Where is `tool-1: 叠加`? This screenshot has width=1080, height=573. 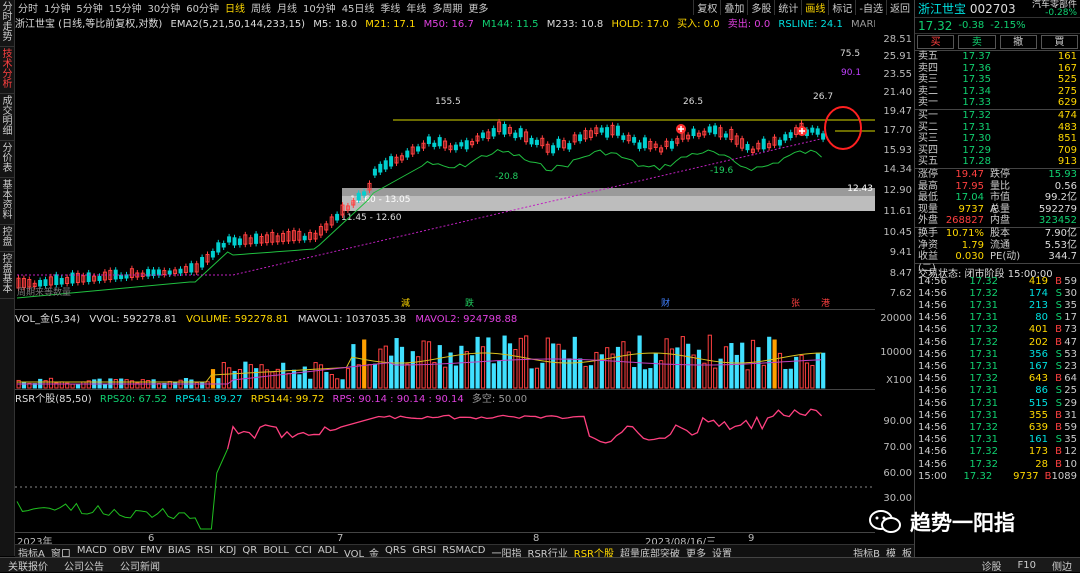 tool-1: 叠加 is located at coordinates (733, 7).